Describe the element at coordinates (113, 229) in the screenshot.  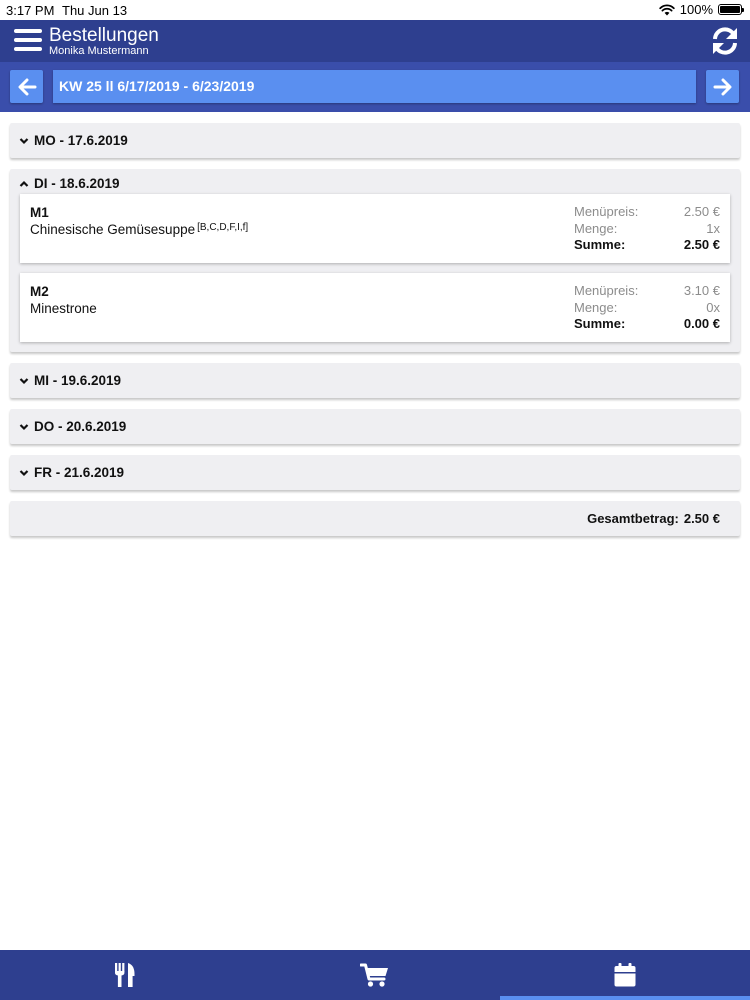
I see `menu-title: Chinesische Gemüsesuppe` at that location.